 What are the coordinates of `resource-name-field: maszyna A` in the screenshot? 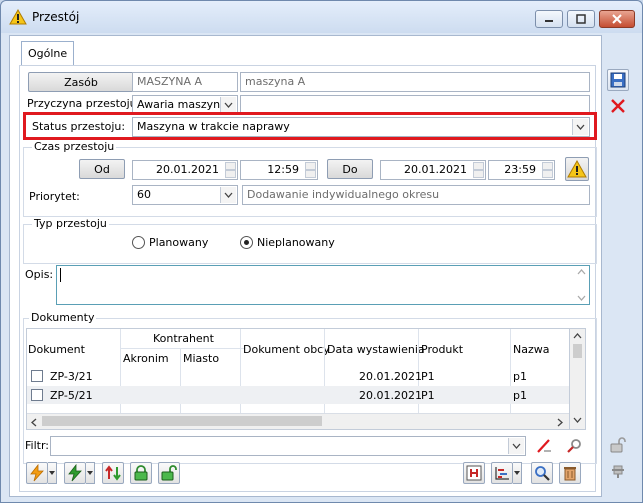 It's located at (415, 82).